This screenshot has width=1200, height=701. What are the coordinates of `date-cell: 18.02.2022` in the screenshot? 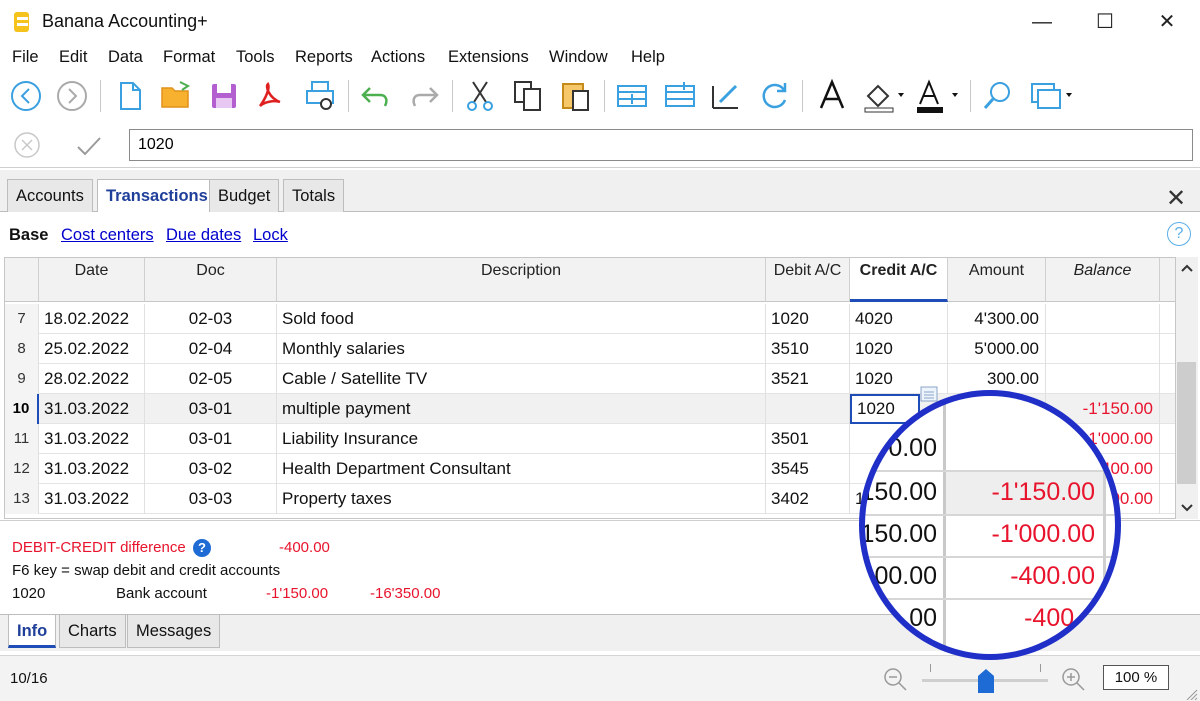 It's located at (92, 319).